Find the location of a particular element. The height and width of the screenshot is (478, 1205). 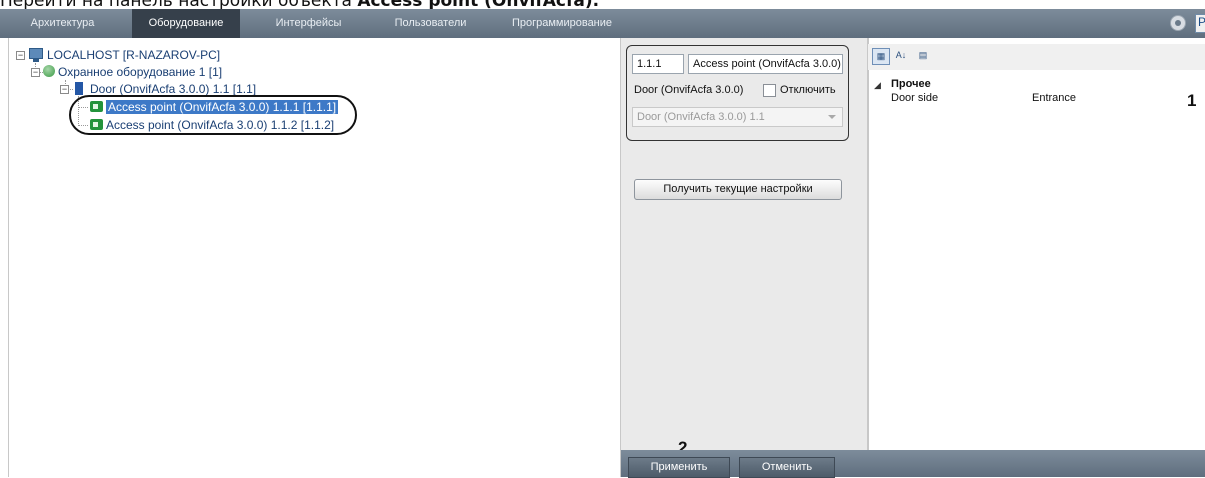

expander-equipment: − is located at coordinates (35, 72).